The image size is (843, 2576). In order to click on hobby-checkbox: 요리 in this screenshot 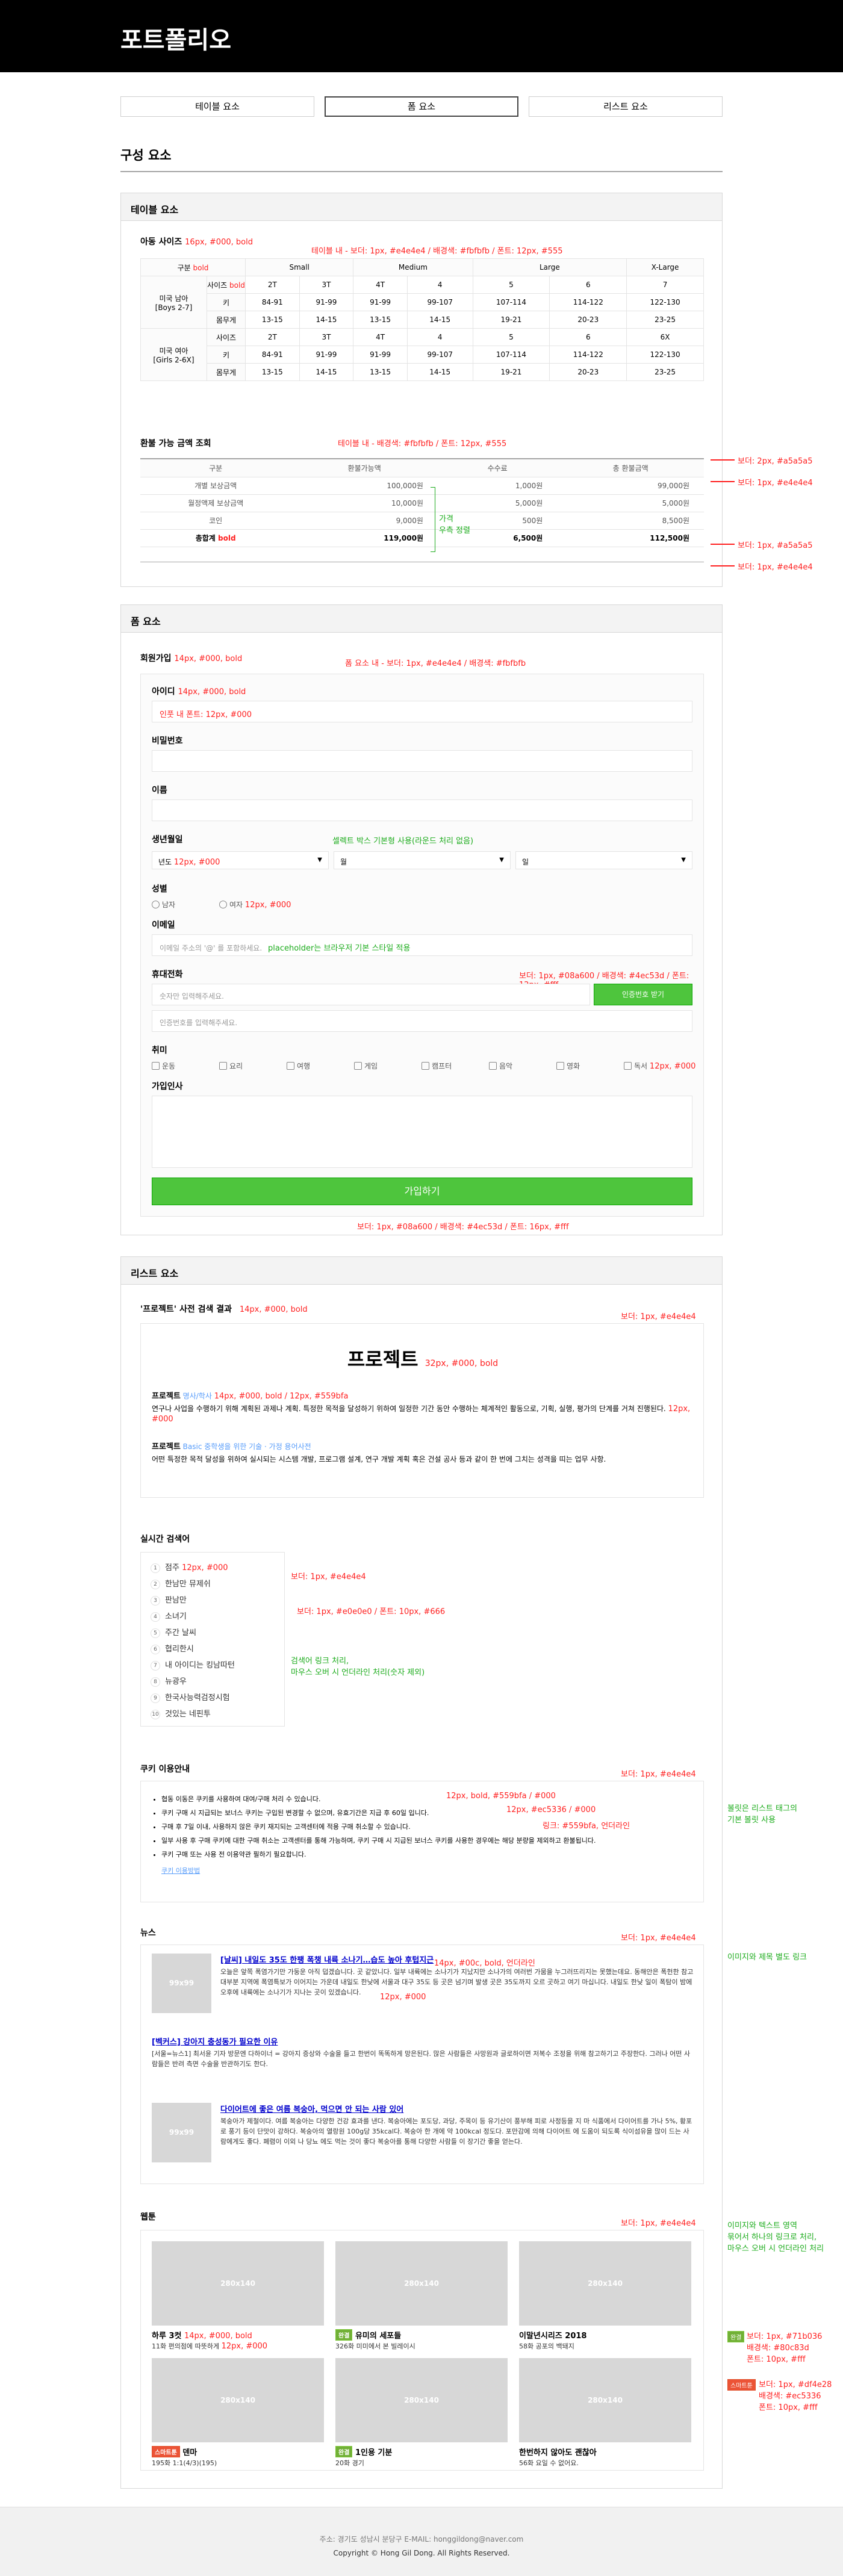, I will do `click(231, 1066)`.